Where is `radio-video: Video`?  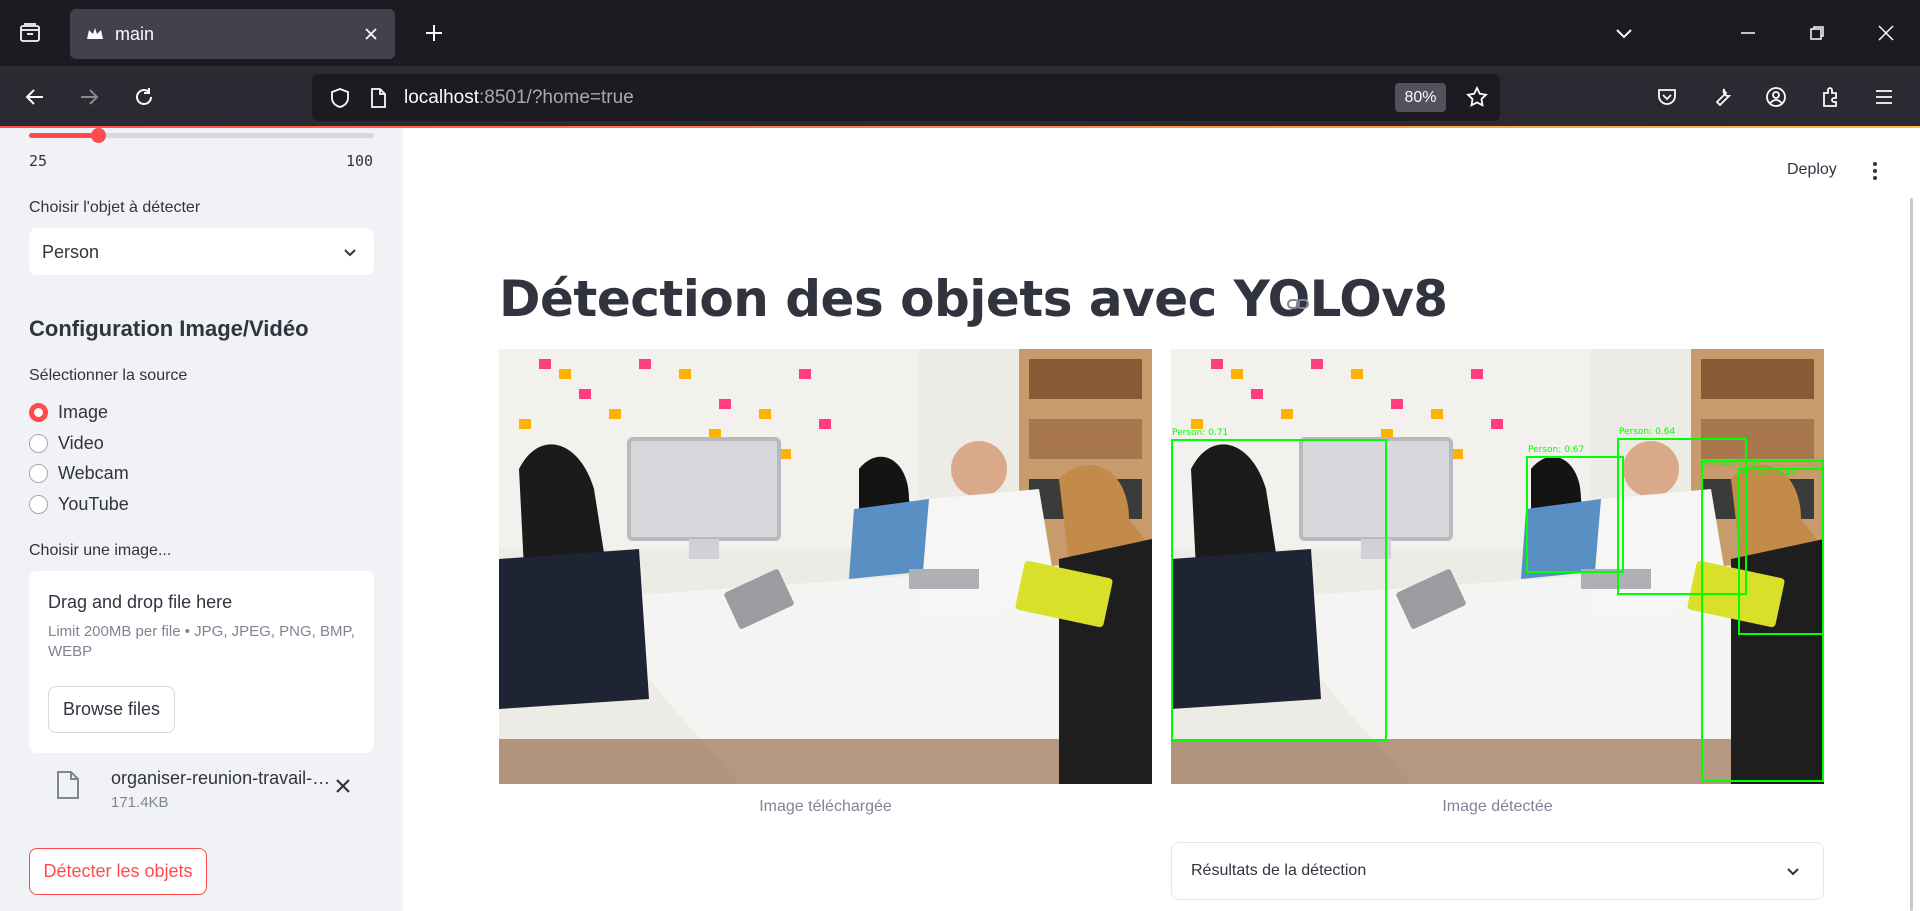 radio-video: Video is located at coordinates (66, 443).